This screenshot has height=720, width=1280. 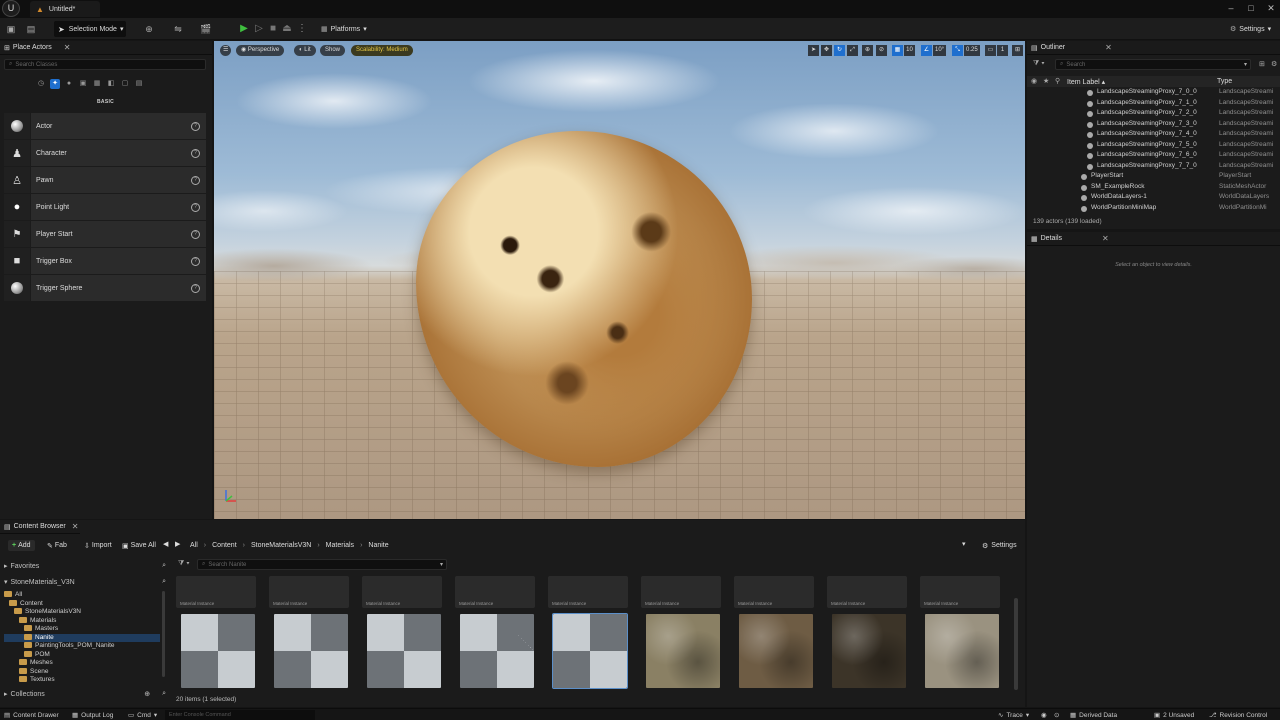 I want to click on document-tab: ▲ Untitled*, so click(x=65, y=9).